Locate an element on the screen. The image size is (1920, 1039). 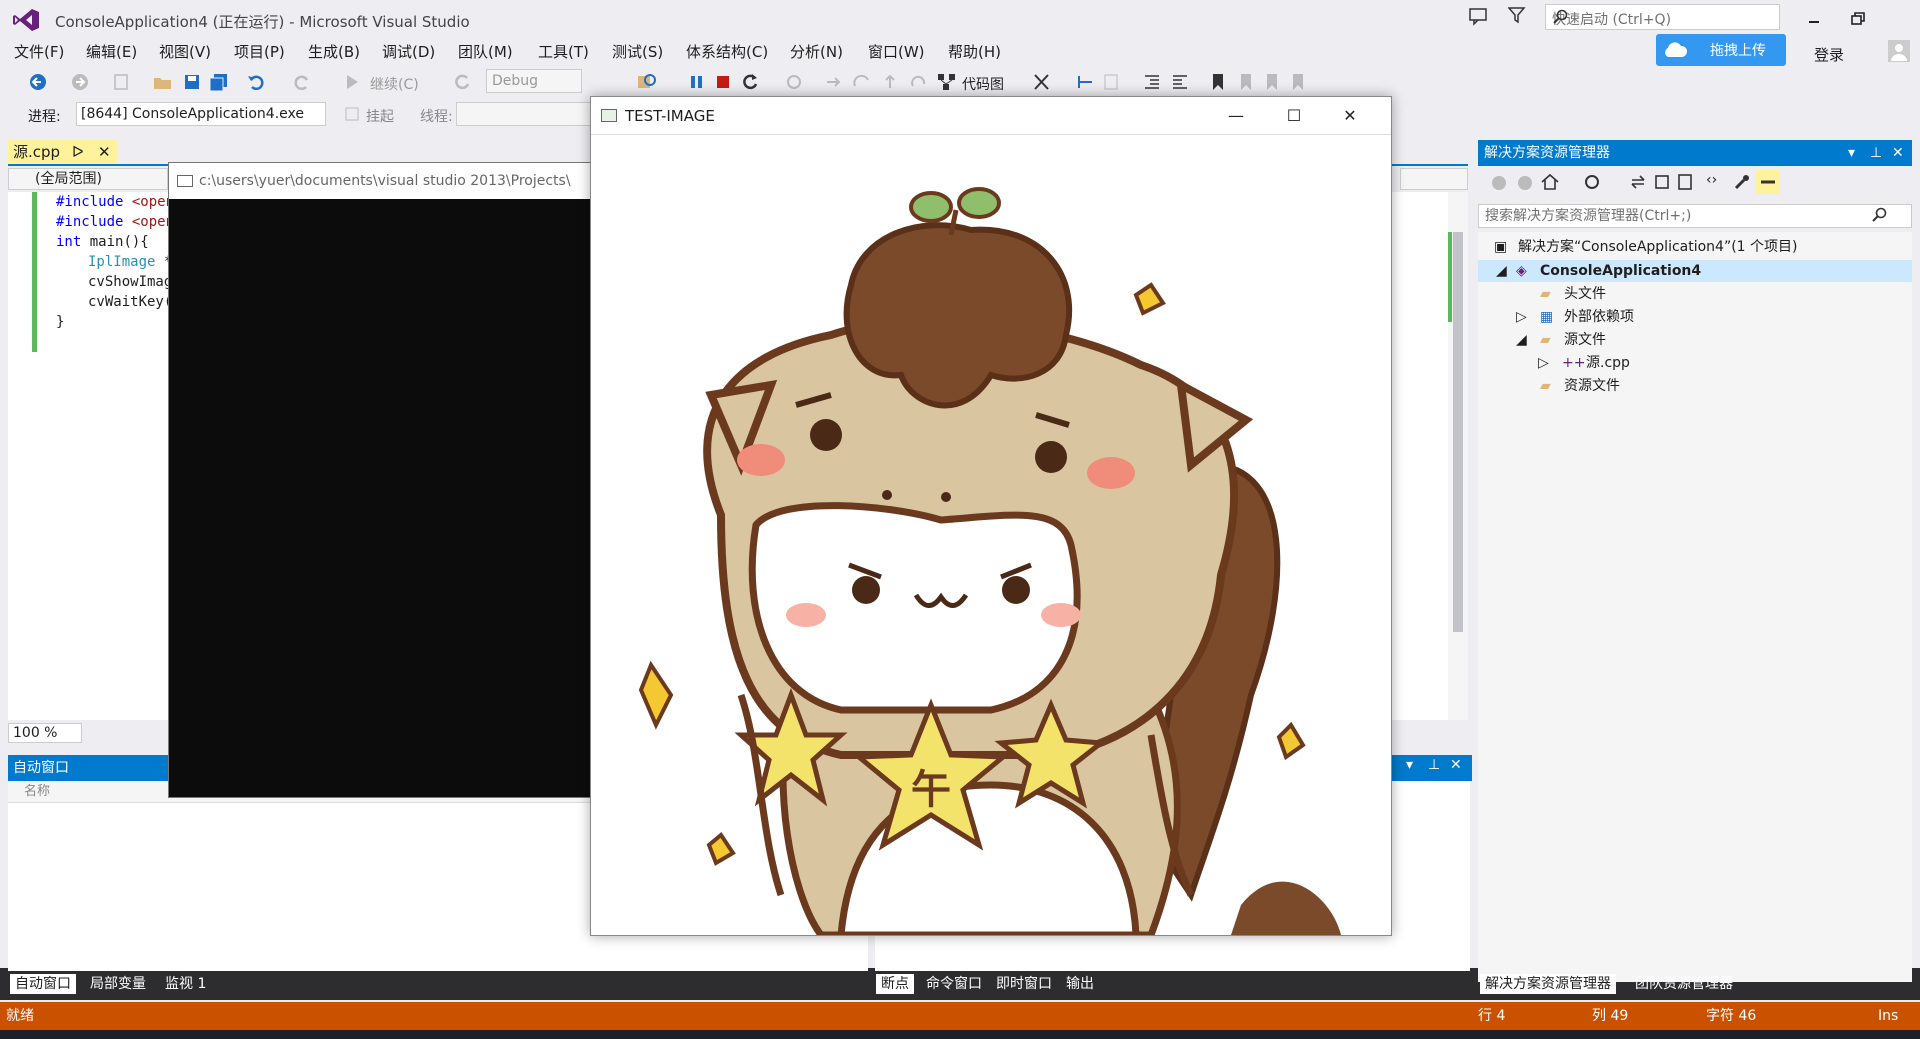
solution-search-input: 搜索解决方案资源管理器(Ctrl+;) is located at coordinates (1695, 216).